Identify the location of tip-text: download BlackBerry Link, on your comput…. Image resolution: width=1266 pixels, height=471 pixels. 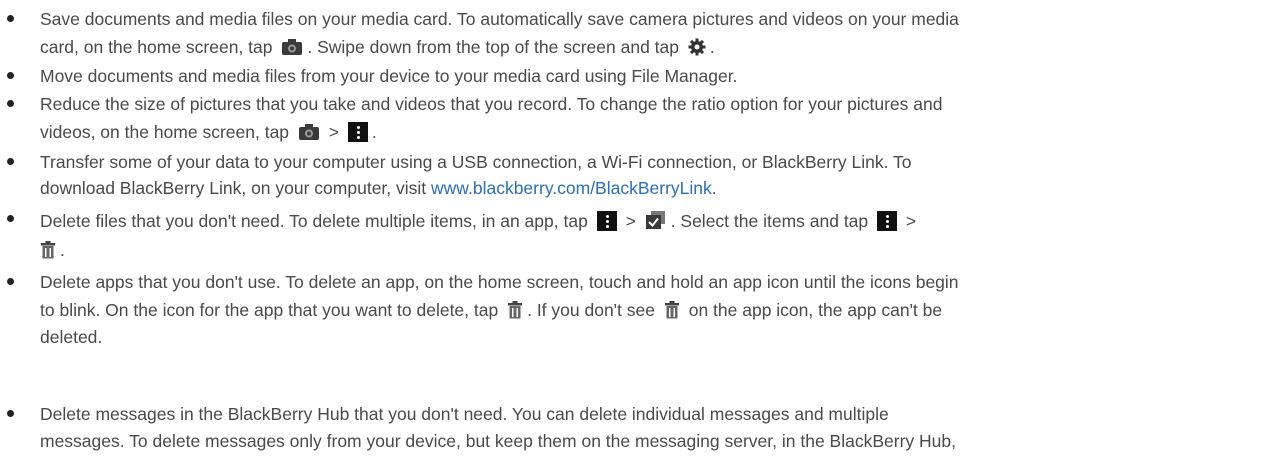
(233, 188).